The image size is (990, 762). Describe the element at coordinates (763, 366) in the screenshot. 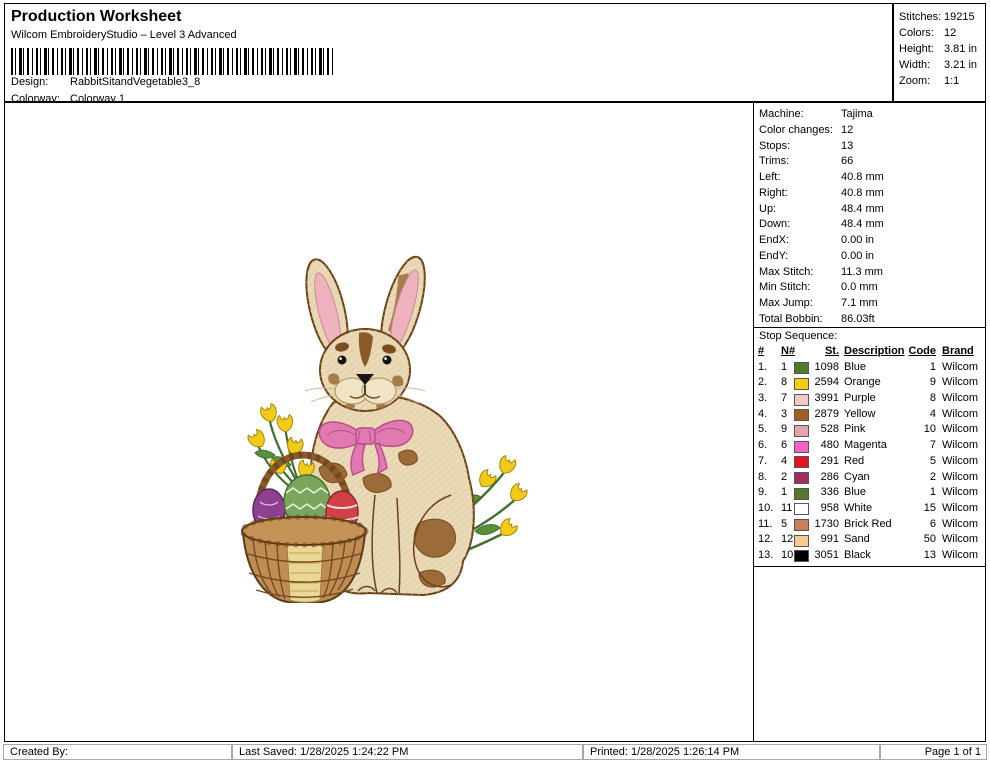

I see `row-num: 1.` at that location.